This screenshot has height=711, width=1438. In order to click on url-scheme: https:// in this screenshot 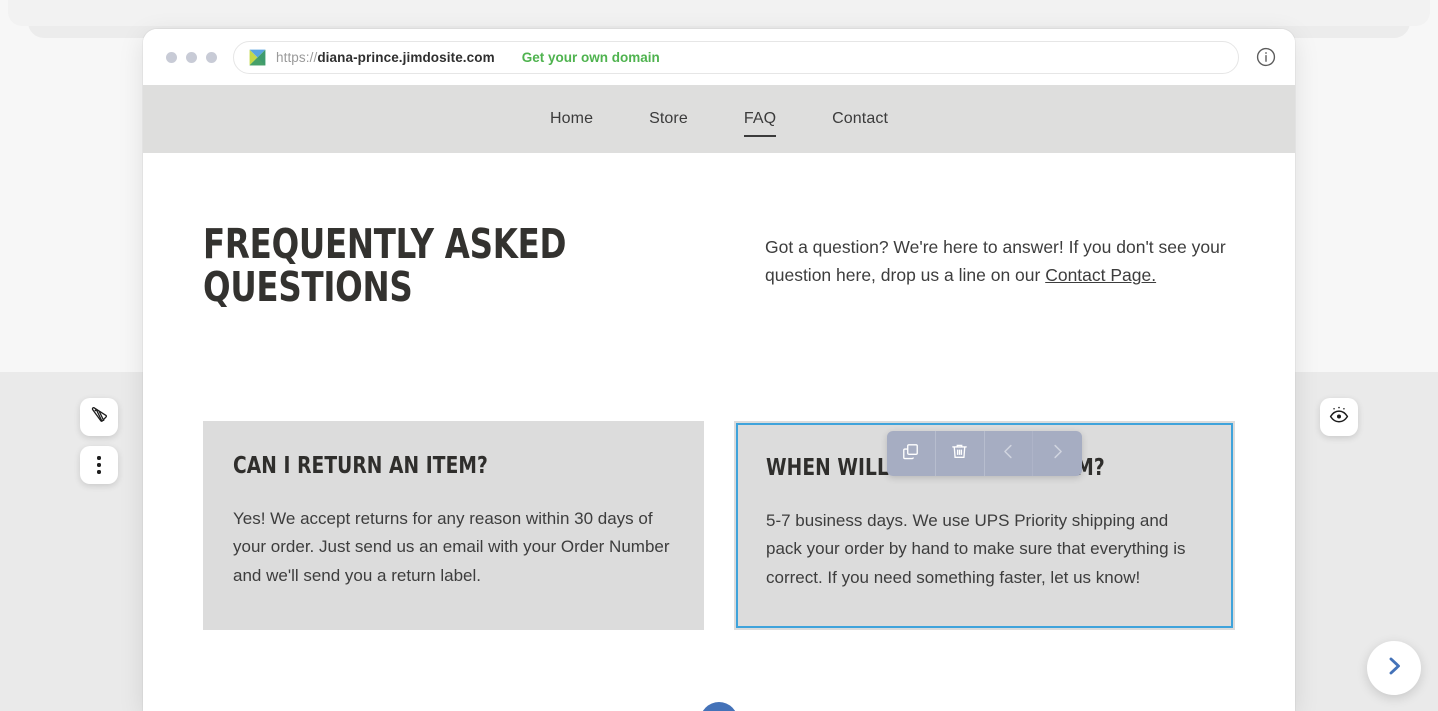, I will do `click(297, 57)`.